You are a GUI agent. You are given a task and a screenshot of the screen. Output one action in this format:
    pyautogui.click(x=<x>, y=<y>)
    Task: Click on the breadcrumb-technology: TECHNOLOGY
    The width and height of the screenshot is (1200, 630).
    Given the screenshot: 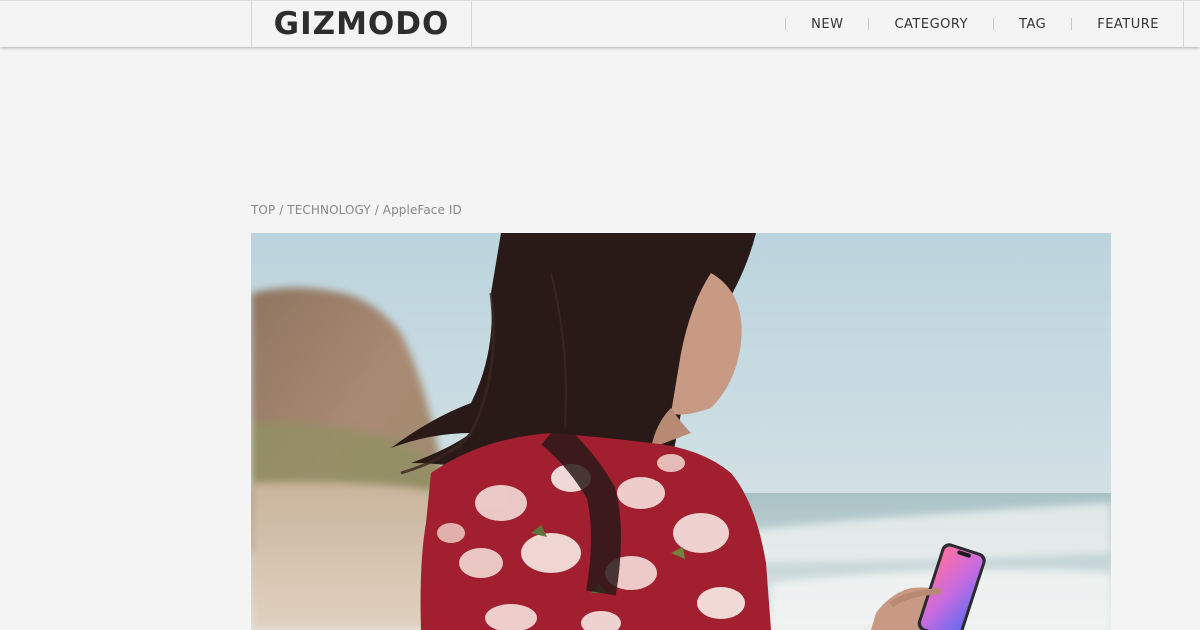 What is the action you would take?
    pyautogui.click(x=328, y=210)
    